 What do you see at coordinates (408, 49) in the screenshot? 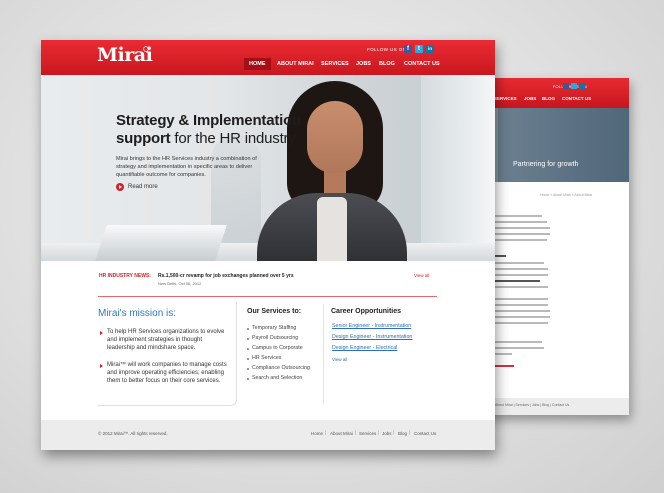
I see `facebook-icon: f` at bounding box center [408, 49].